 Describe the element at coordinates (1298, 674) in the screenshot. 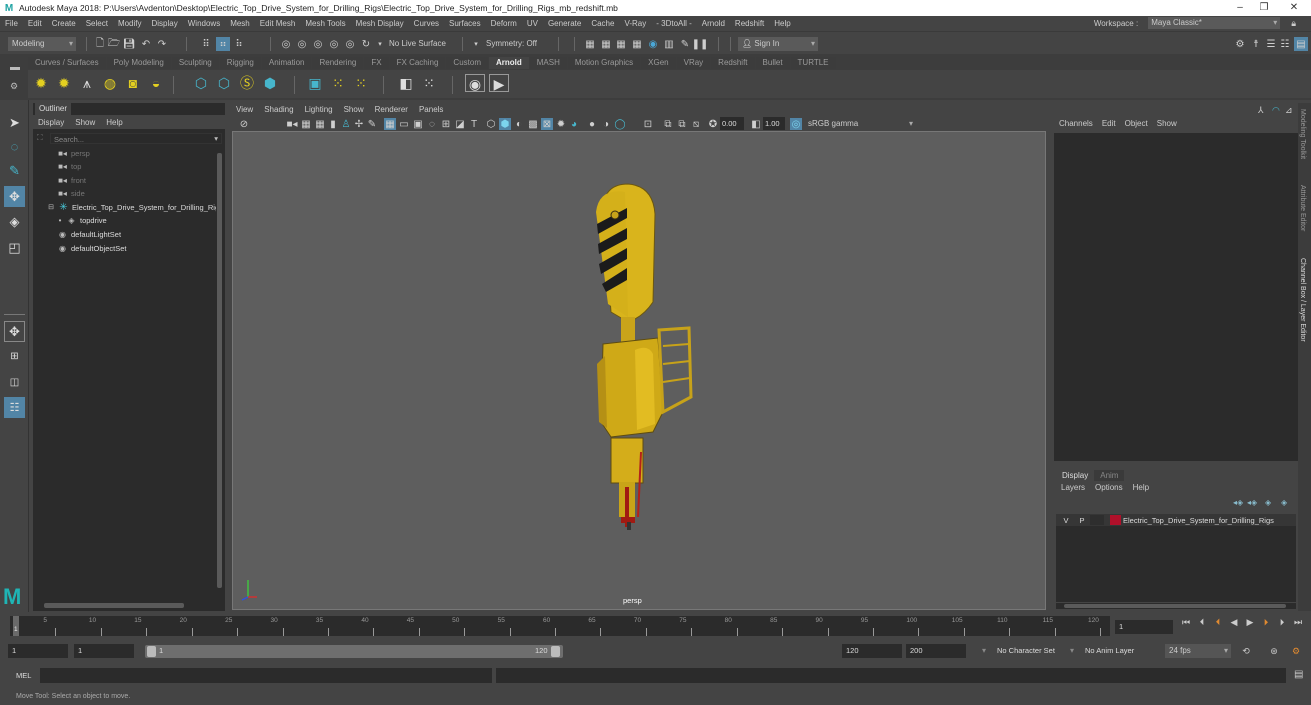

I see `script-editor-icon: ▤` at that location.